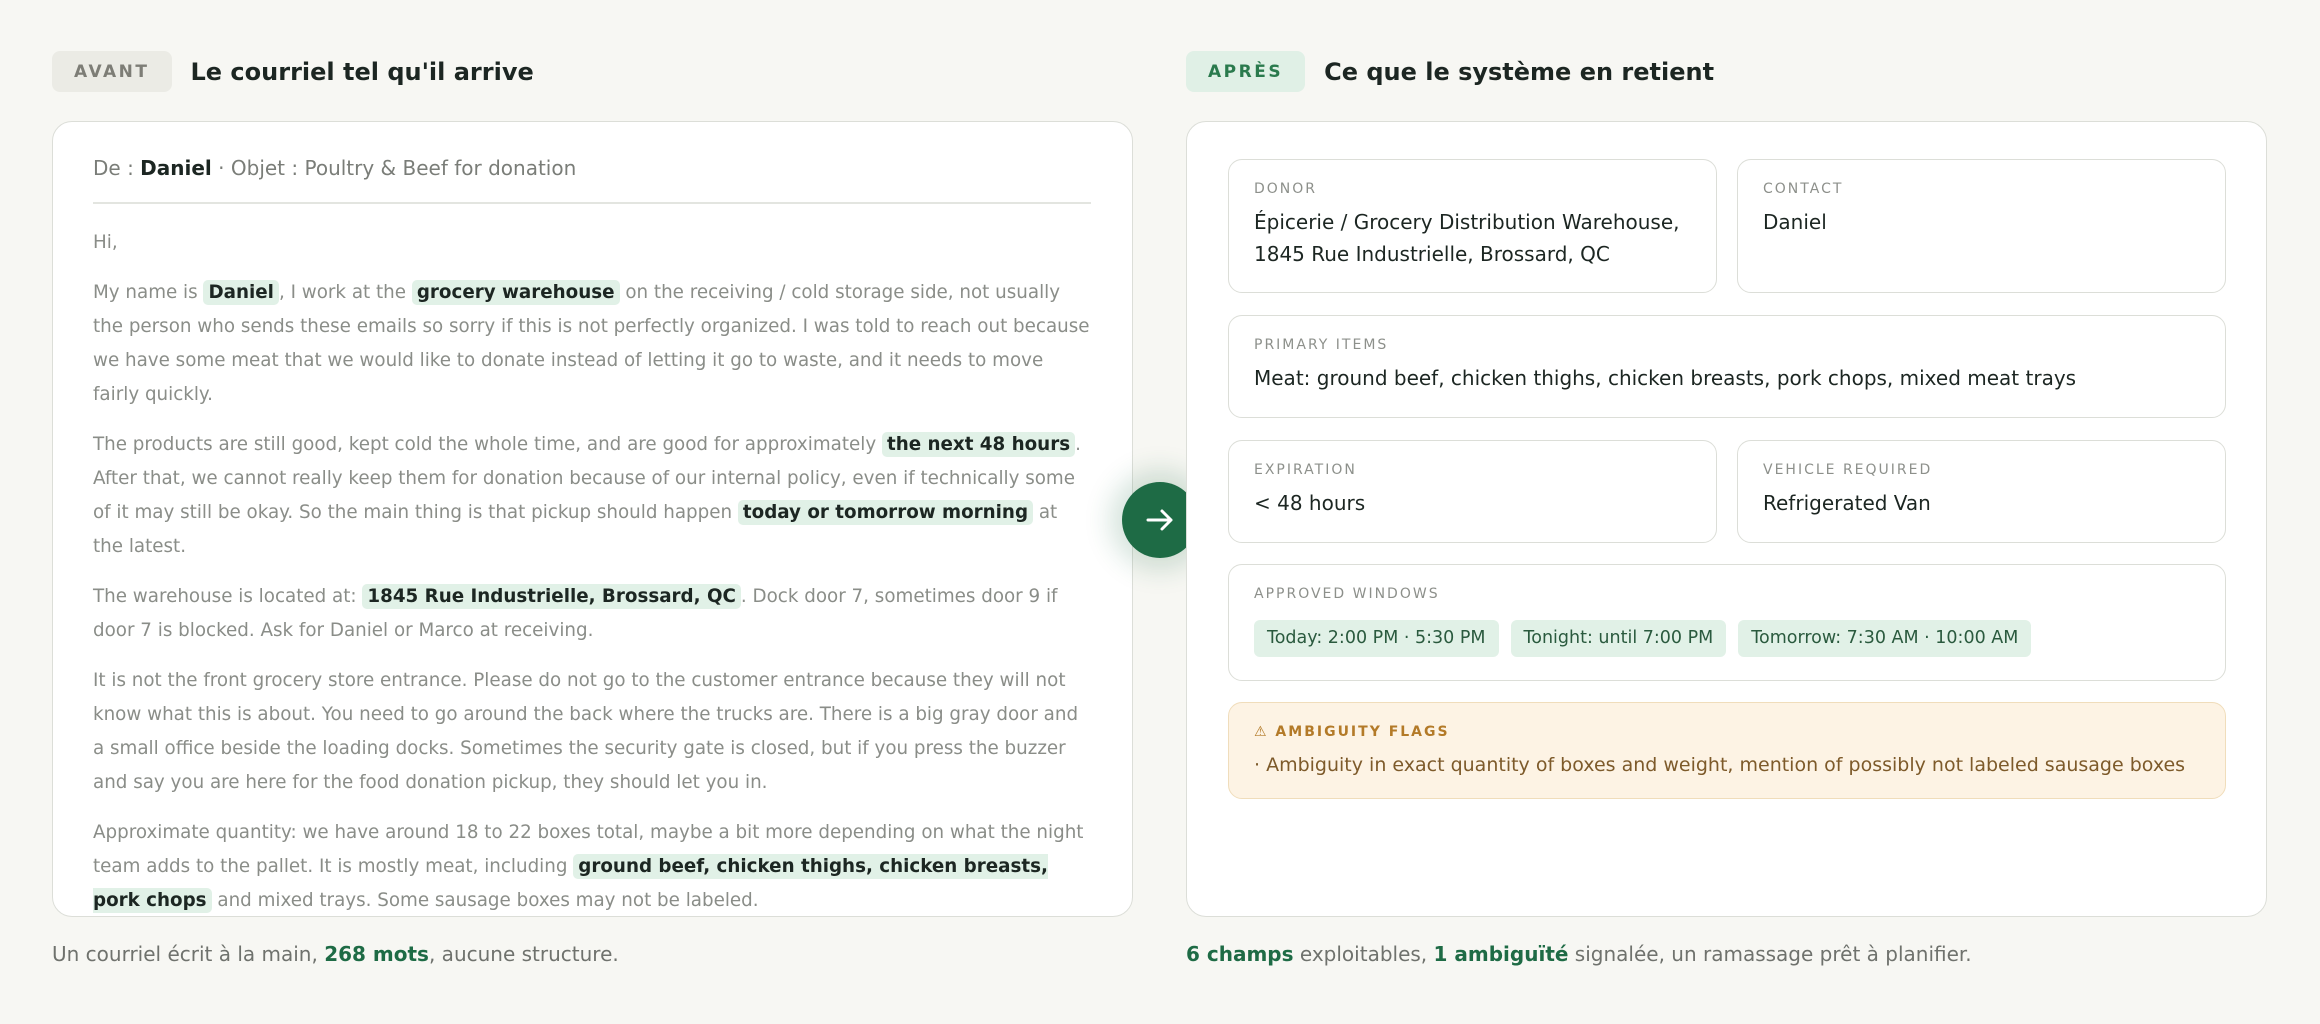  What do you see at coordinates (1981, 226) in the screenshot?
I see `contact-card: CONTACT Daniel` at bounding box center [1981, 226].